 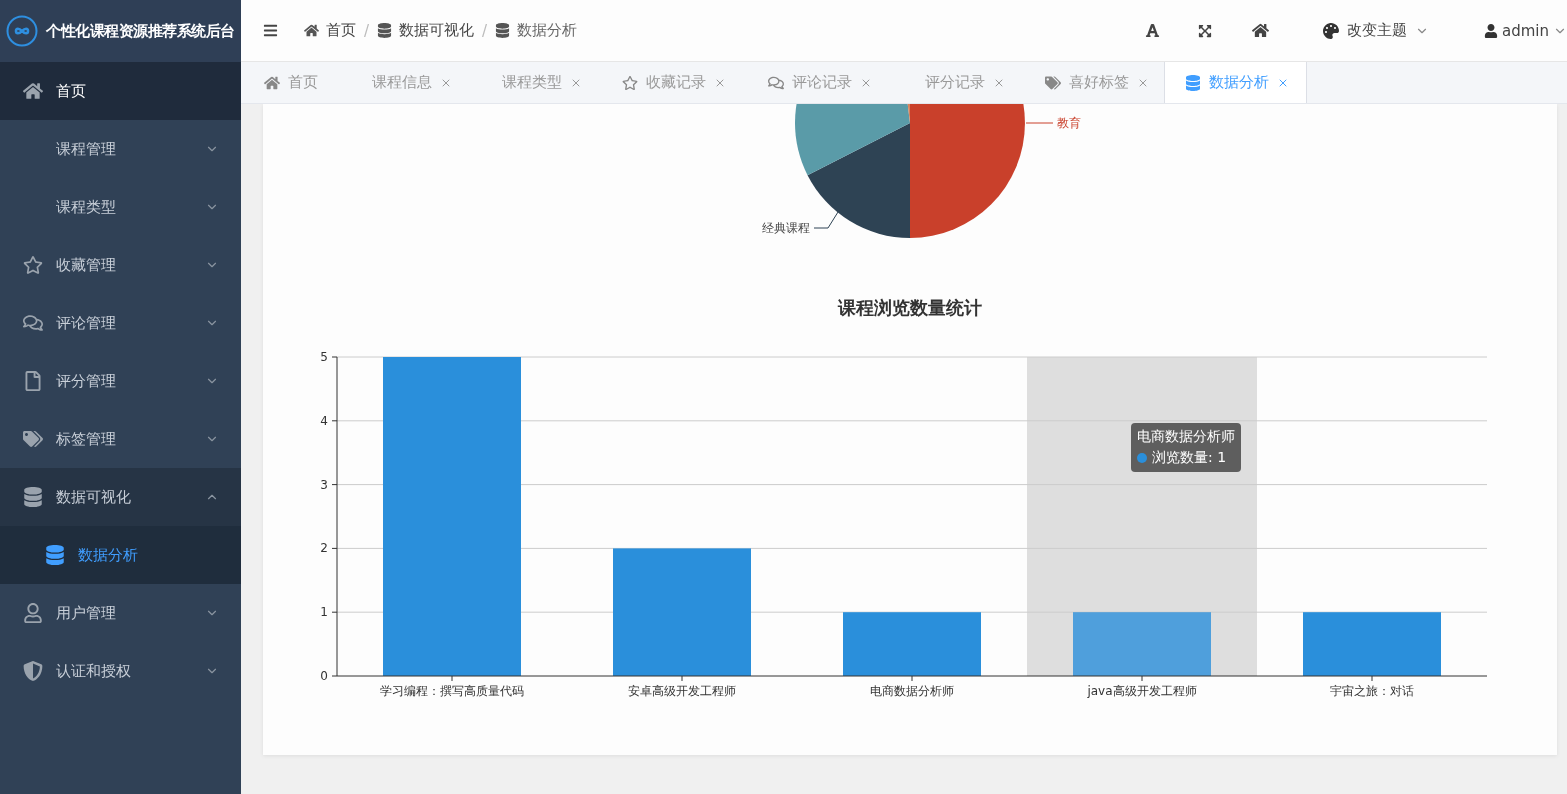 I want to click on x-tick-label: 宇宙之旅：对话, so click(x=1372, y=691).